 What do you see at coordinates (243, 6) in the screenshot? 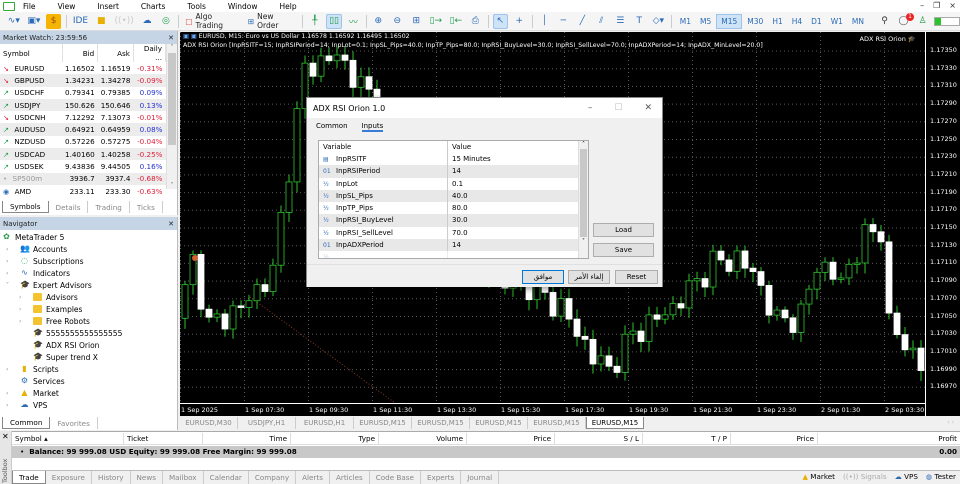
I see `menu-window: Window` at bounding box center [243, 6].